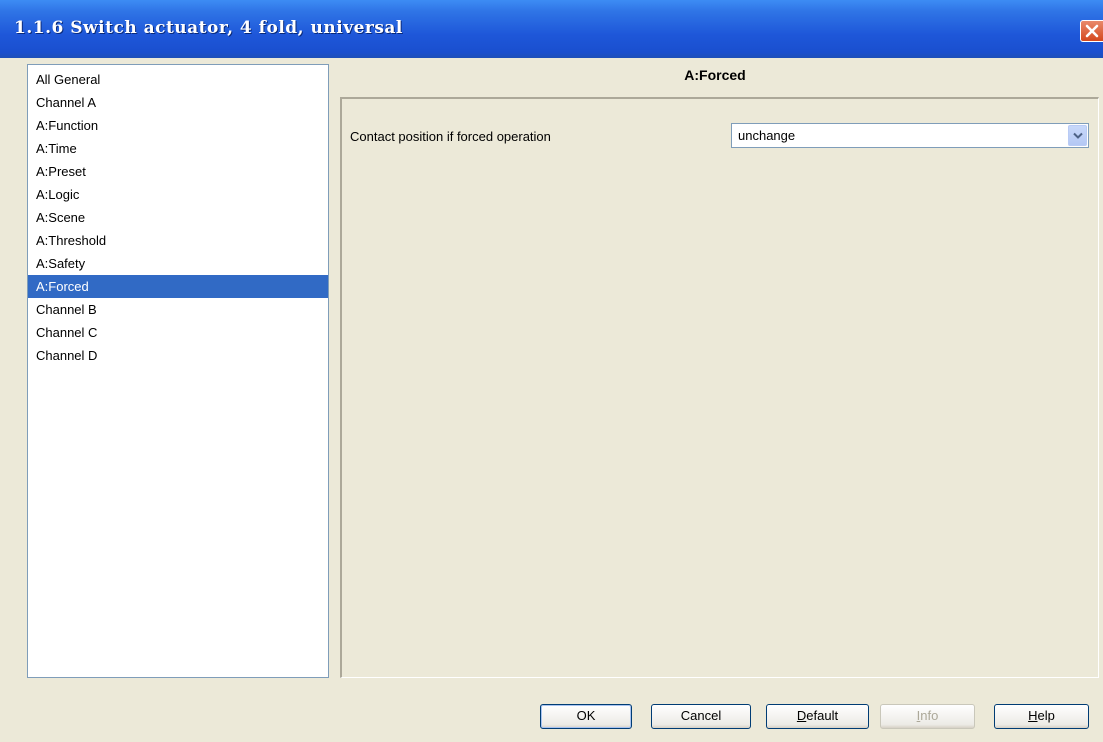 The image size is (1103, 742). I want to click on info-button: Info, so click(927, 716).